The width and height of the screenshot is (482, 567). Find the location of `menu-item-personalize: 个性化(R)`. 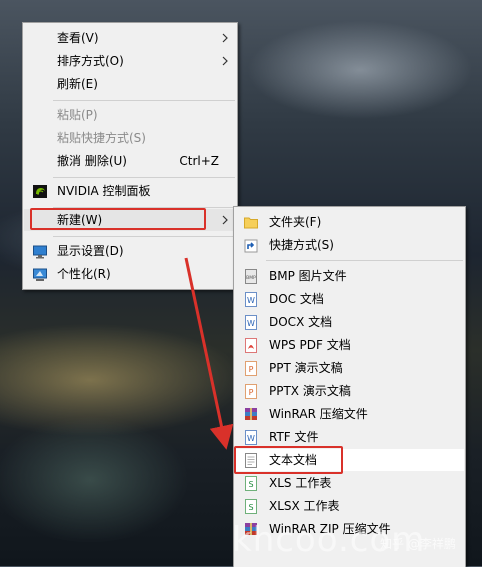

menu-item-personalize: 个性化(R) is located at coordinates (130, 274).